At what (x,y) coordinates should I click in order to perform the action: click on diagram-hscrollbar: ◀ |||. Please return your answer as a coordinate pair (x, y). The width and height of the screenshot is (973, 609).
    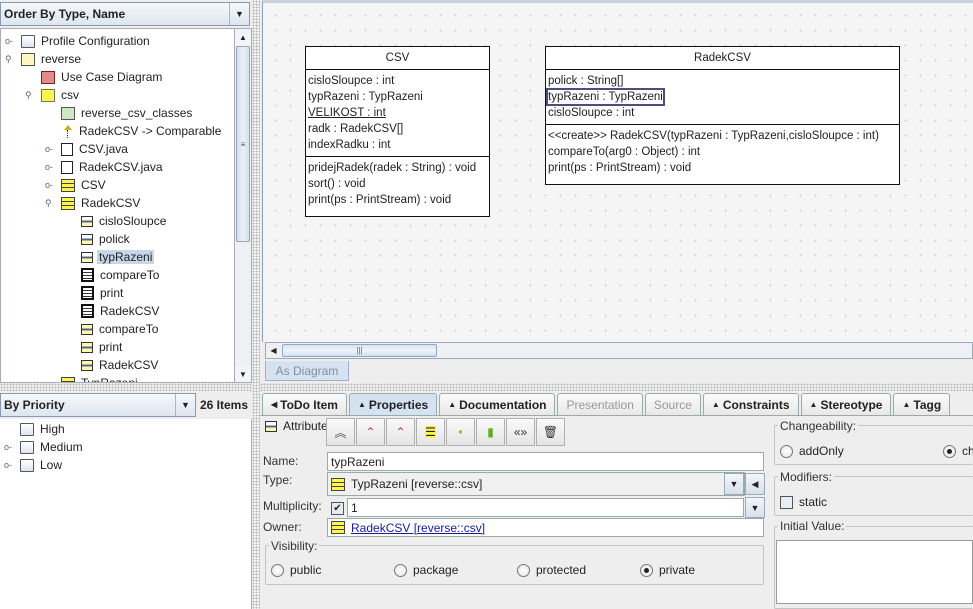
    Looking at the image, I should click on (619, 350).